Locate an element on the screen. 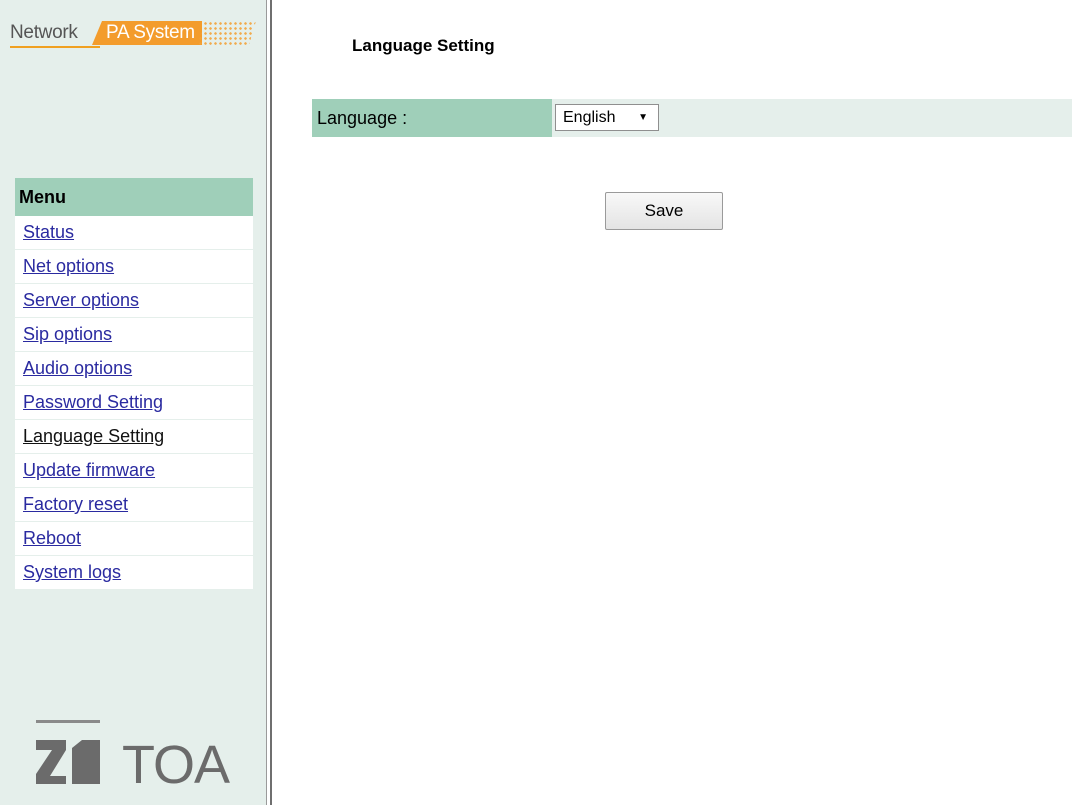  sidebar-item-update-firmware: Update firmware is located at coordinates (134, 471).